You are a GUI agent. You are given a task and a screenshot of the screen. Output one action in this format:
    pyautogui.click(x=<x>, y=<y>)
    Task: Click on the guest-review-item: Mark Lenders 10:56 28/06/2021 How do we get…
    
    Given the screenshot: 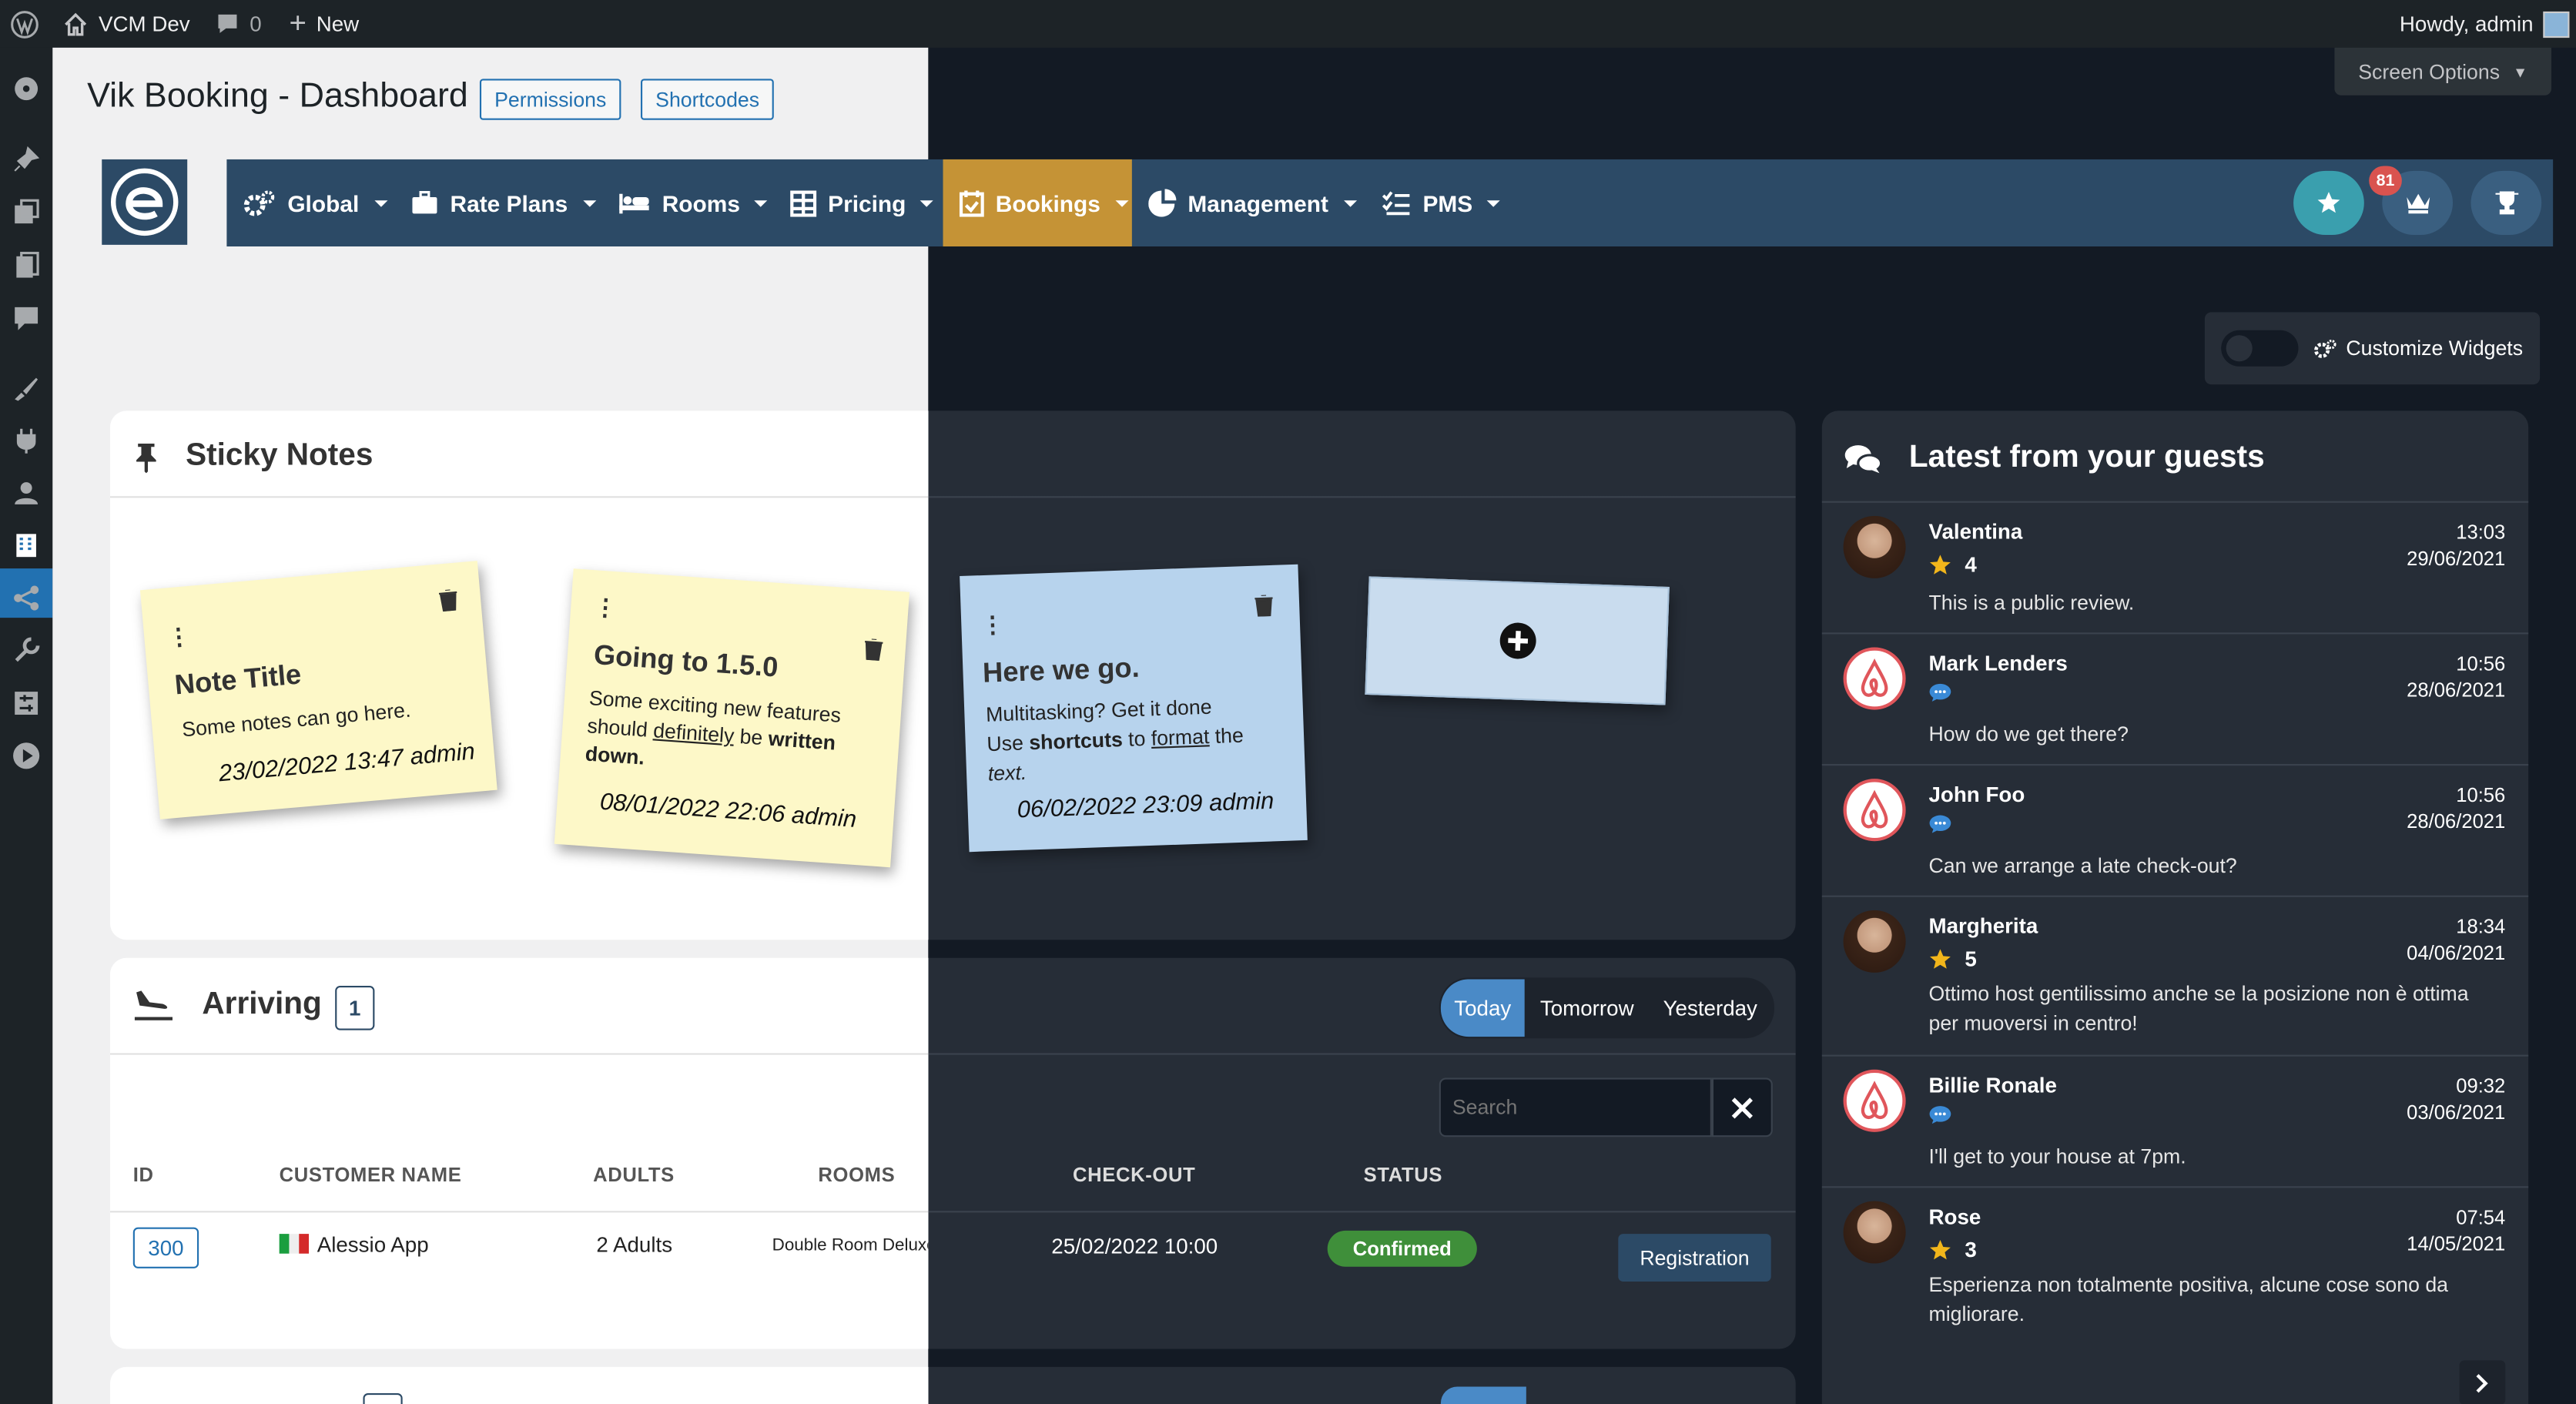 What is the action you would take?
    pyautogui.click(x=2175, y=698)
    